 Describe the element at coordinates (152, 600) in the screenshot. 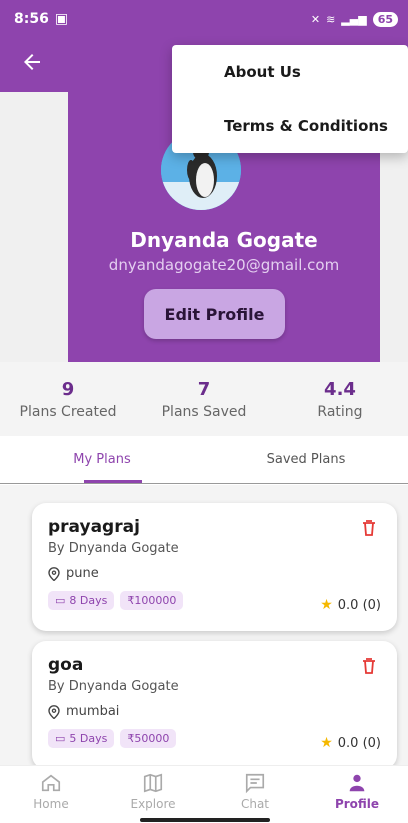

I see `budget-tag: ₹100000` at that location.